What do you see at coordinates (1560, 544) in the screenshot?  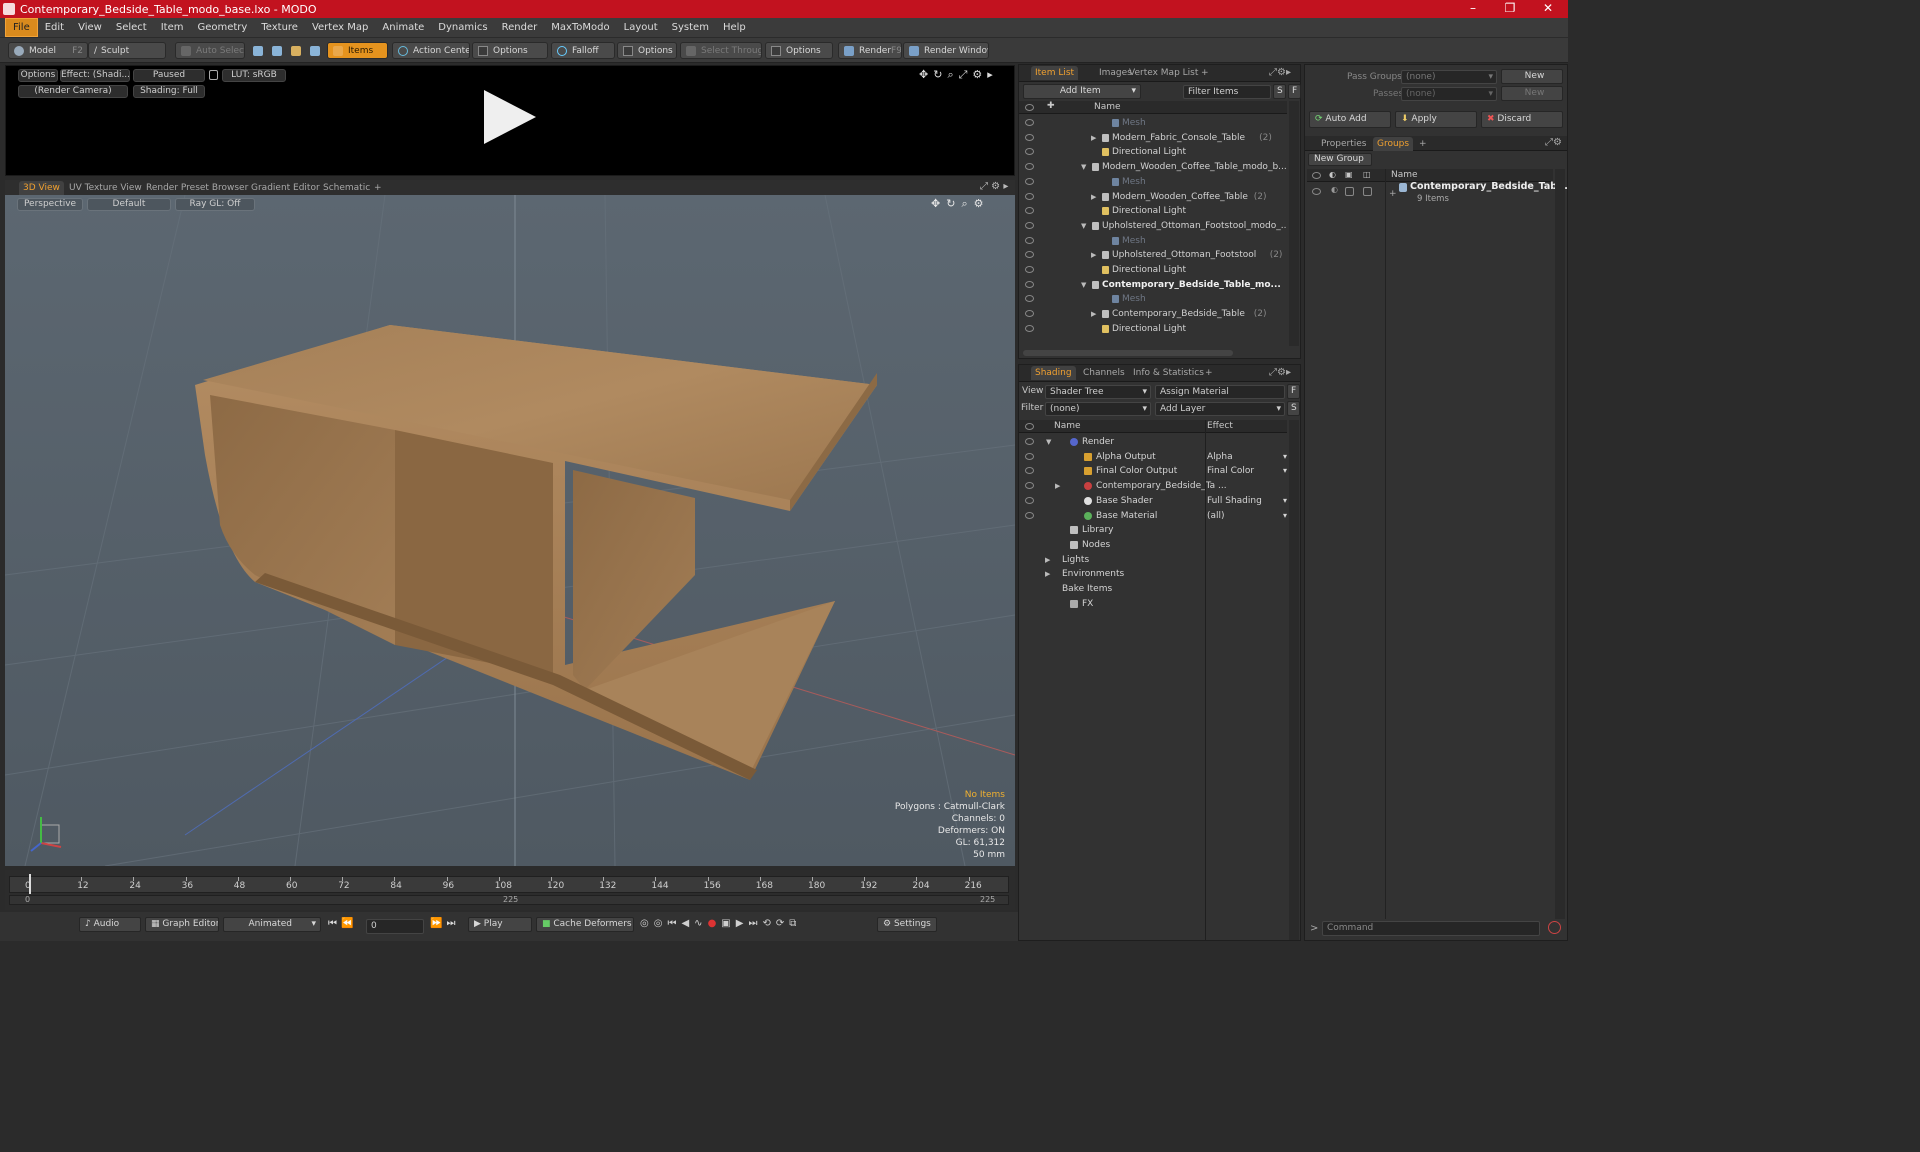 I see `groups-scrollbar` at bounding box center [1560, 544].